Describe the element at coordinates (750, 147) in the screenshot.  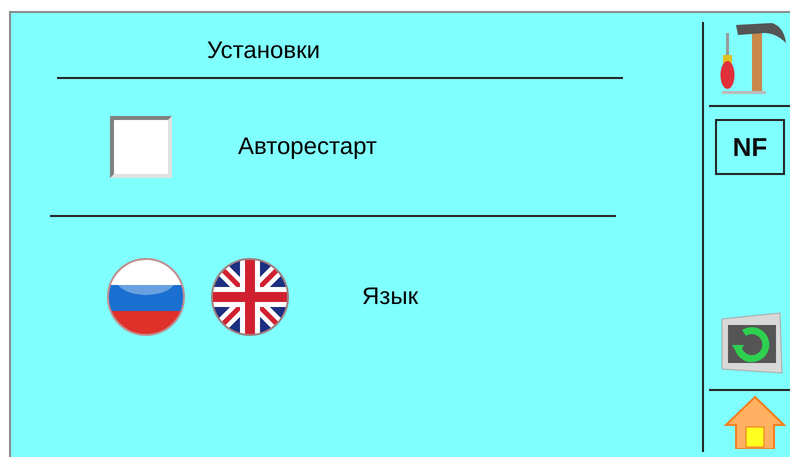
I see `nf-button: NF` at that location.